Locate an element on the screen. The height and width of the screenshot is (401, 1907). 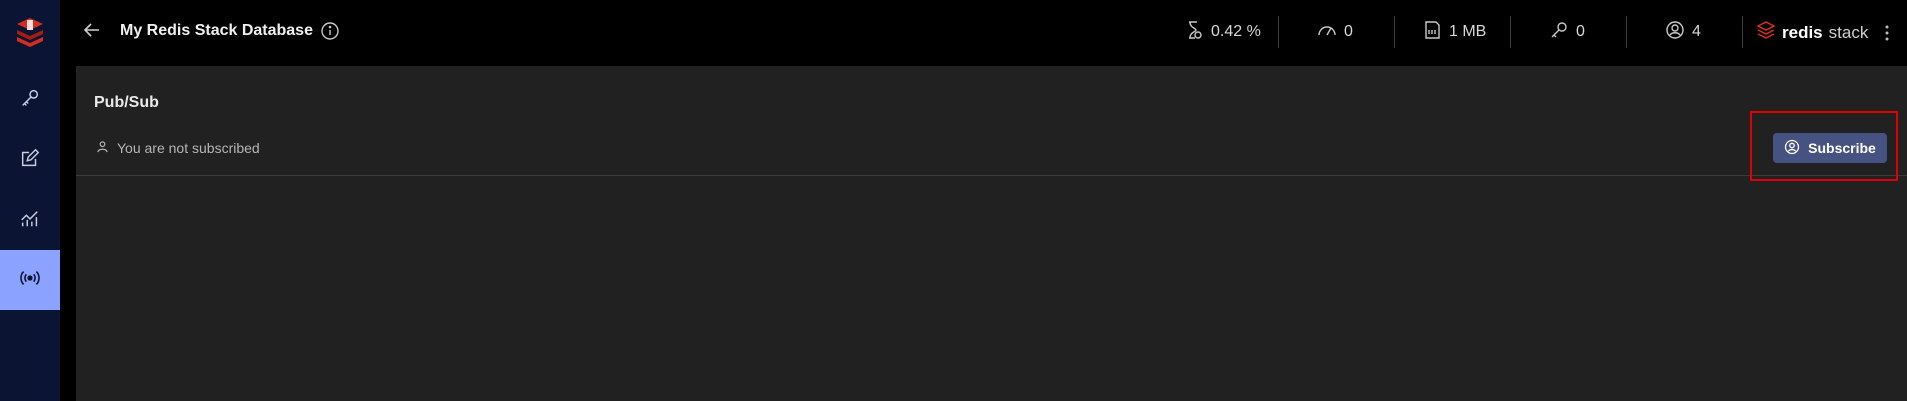
analytics-icon is located at coordinates (30, 220).